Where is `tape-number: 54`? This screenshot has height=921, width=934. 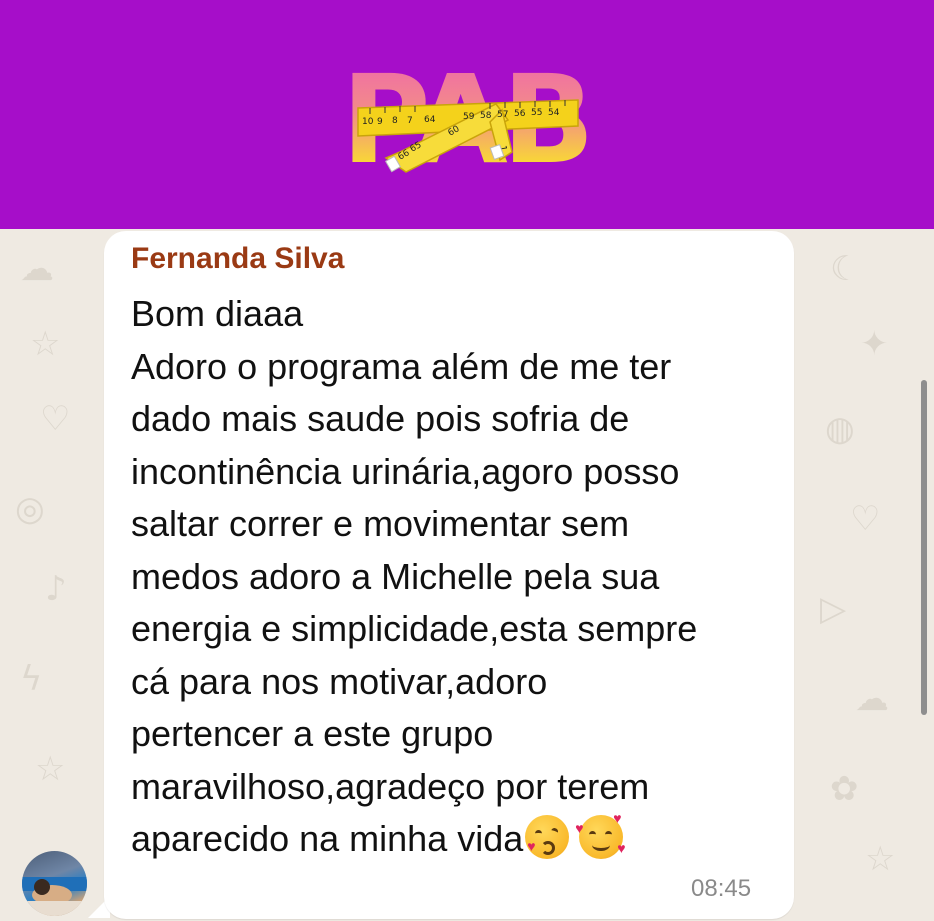
tape-number: 54 is located at coordinates (554, 113).